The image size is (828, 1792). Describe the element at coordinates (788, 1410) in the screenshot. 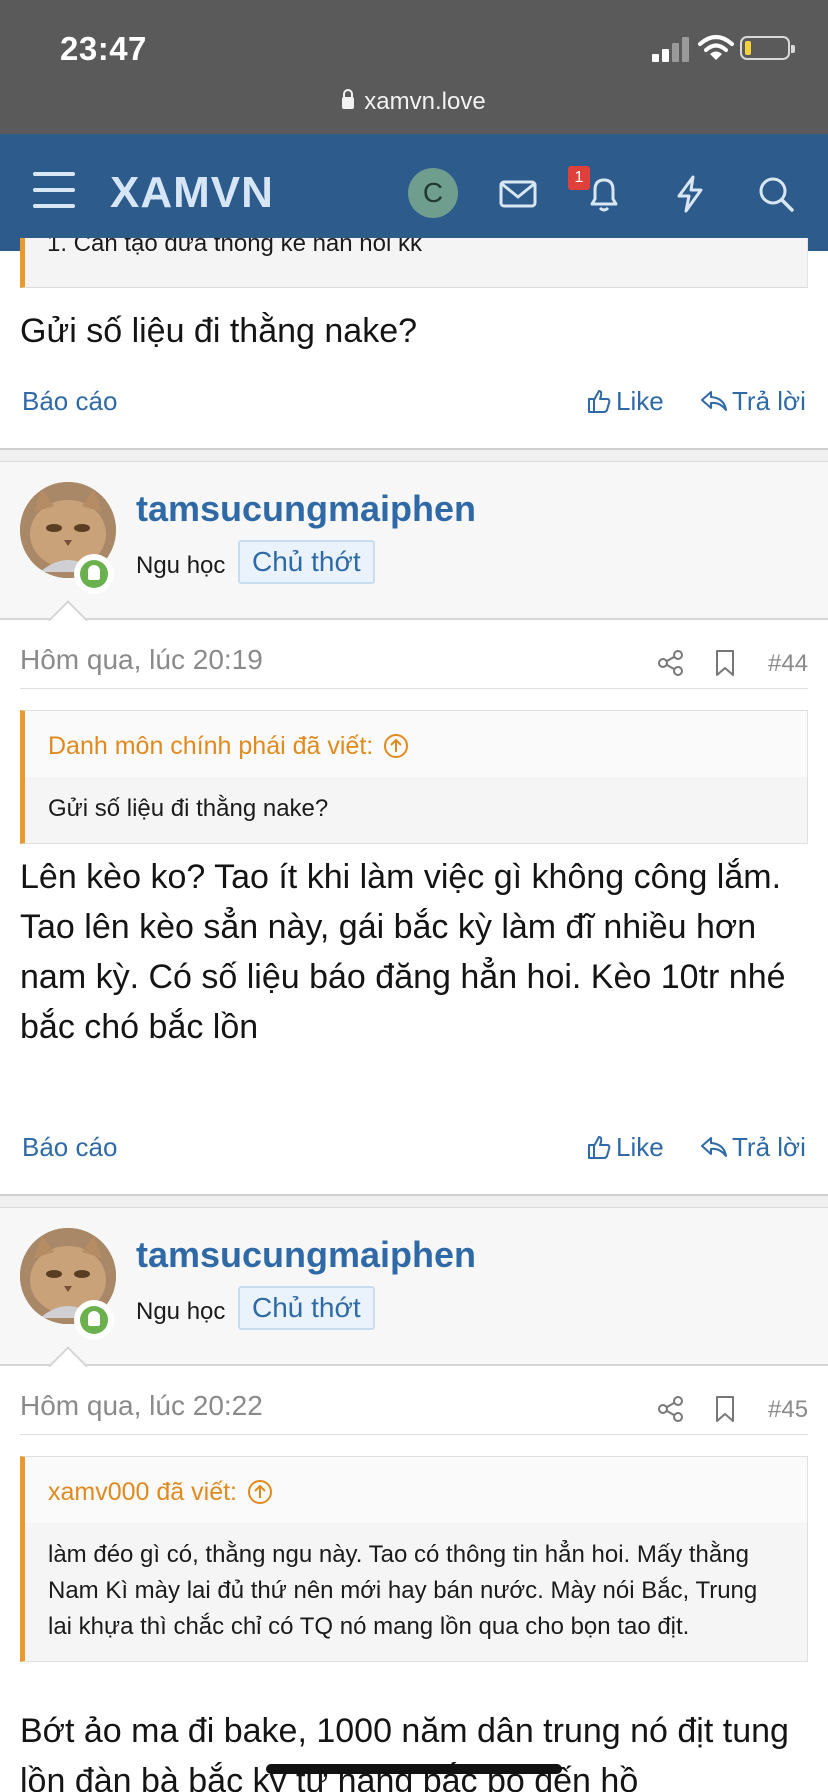

I see `post-number: #45` at that location.